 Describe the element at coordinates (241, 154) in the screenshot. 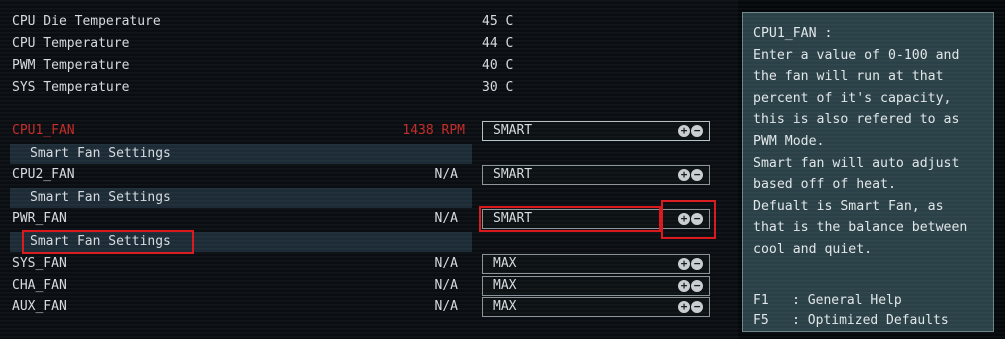

I see `smart-fan-settings-cpu1: Smart Fan Settings` at that location.